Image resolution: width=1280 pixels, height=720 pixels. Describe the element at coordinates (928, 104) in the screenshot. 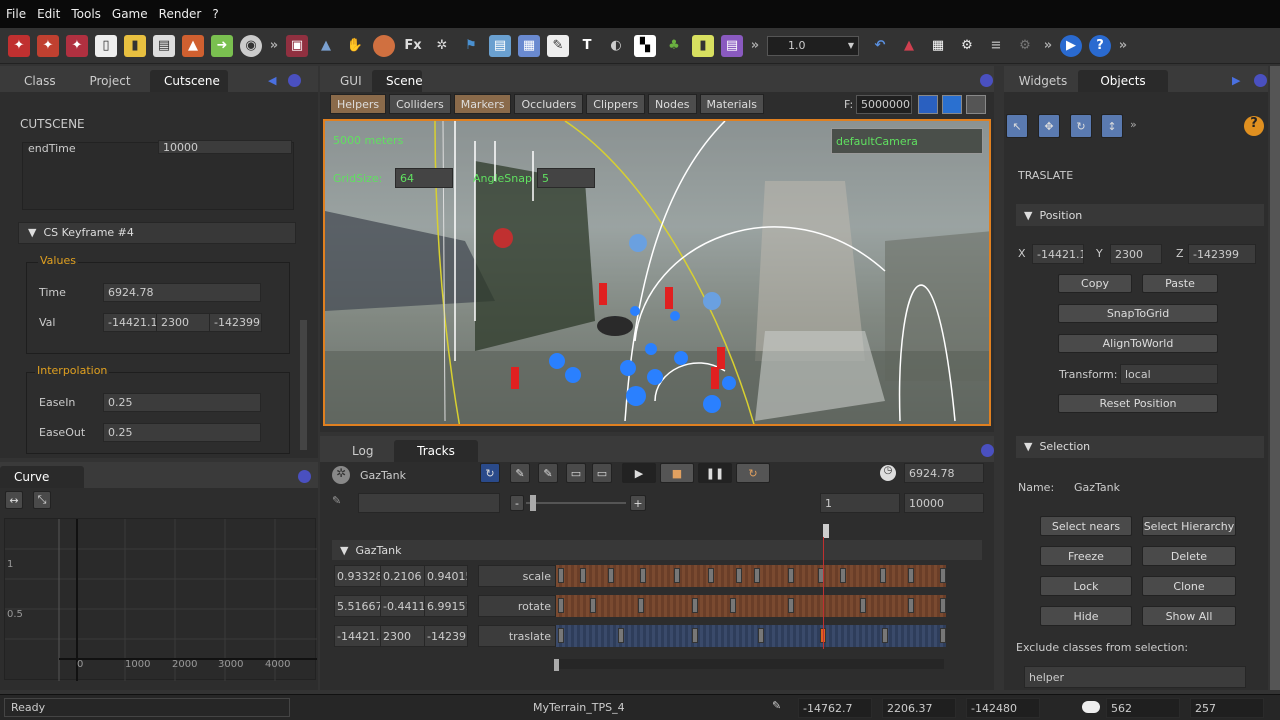

I see `target-icon` at that location.